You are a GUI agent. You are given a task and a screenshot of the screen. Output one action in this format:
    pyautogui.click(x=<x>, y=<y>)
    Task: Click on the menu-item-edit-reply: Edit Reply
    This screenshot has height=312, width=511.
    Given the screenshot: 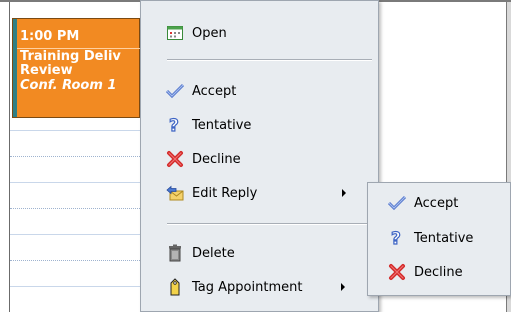 What is the action you would take?
    pyautogui.click(x=199, y=193)
    